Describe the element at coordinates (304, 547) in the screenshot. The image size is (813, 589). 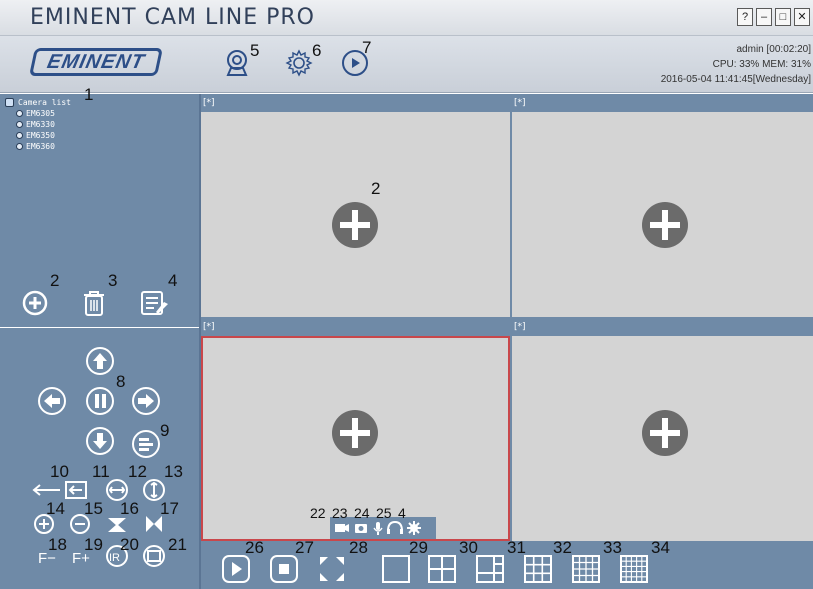
I see `callout-27: 27` at that location.